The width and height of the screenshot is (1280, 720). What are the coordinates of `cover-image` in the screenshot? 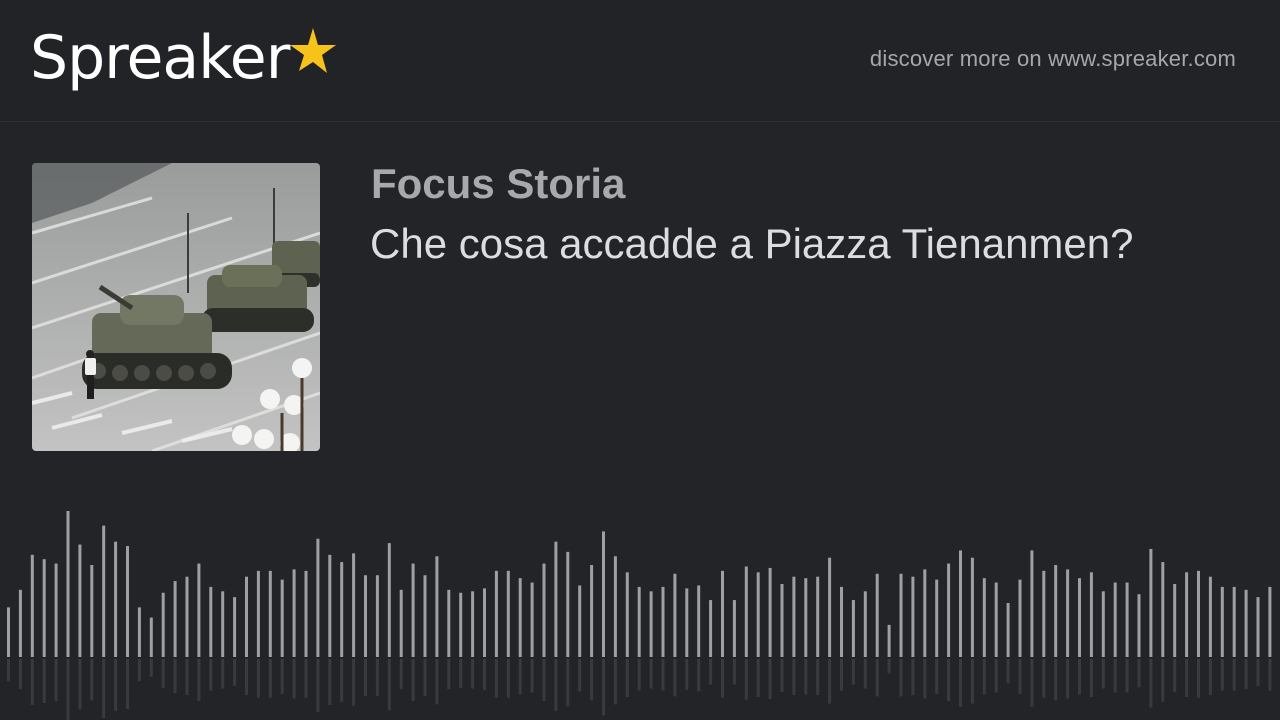 It's located at (176, 307).